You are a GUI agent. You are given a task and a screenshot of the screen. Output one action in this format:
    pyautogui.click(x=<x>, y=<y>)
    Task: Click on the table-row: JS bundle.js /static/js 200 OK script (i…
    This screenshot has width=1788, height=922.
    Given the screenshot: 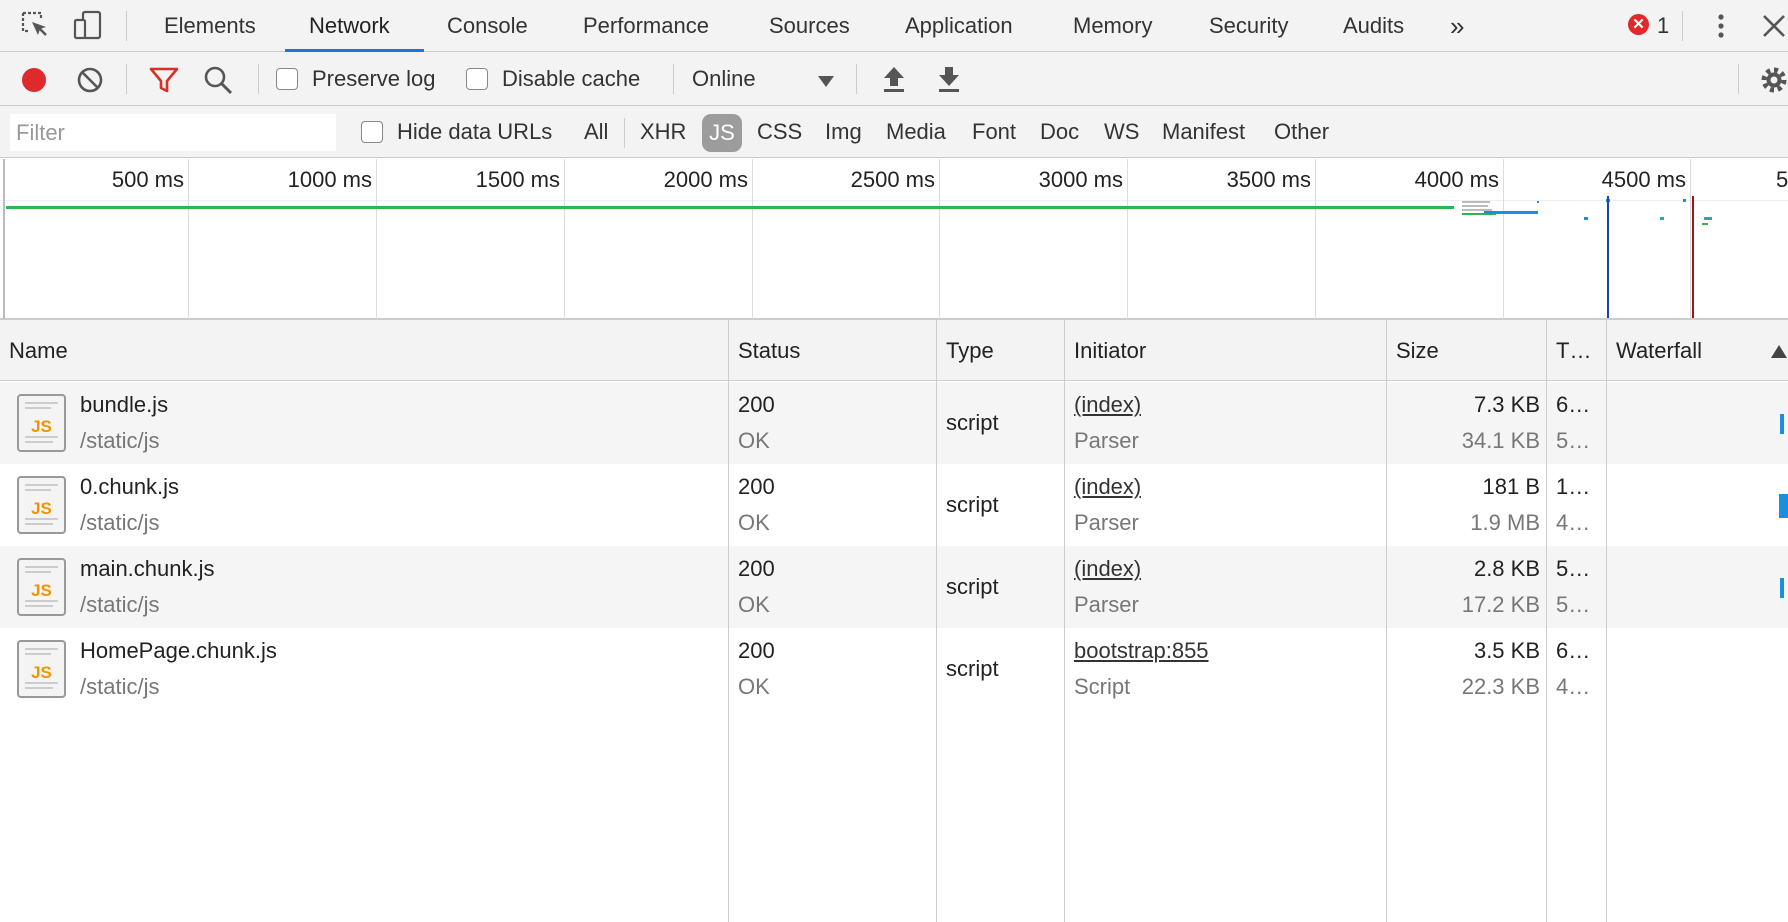 What is the action you would take?
    pyautogui.click(x=894, y=423)
    